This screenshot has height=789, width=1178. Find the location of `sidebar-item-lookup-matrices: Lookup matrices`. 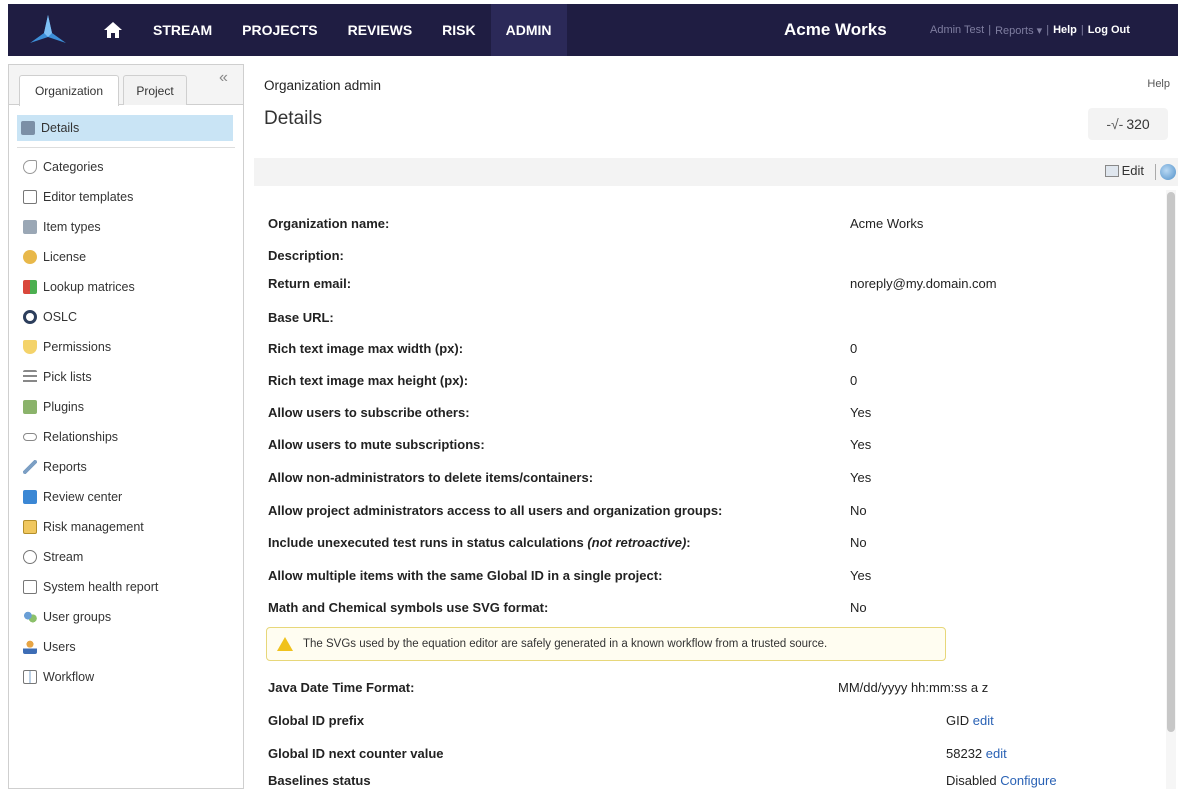

sidebar-item-lookup-matrices: Lookup matrices is located at coordinates (126, 287).